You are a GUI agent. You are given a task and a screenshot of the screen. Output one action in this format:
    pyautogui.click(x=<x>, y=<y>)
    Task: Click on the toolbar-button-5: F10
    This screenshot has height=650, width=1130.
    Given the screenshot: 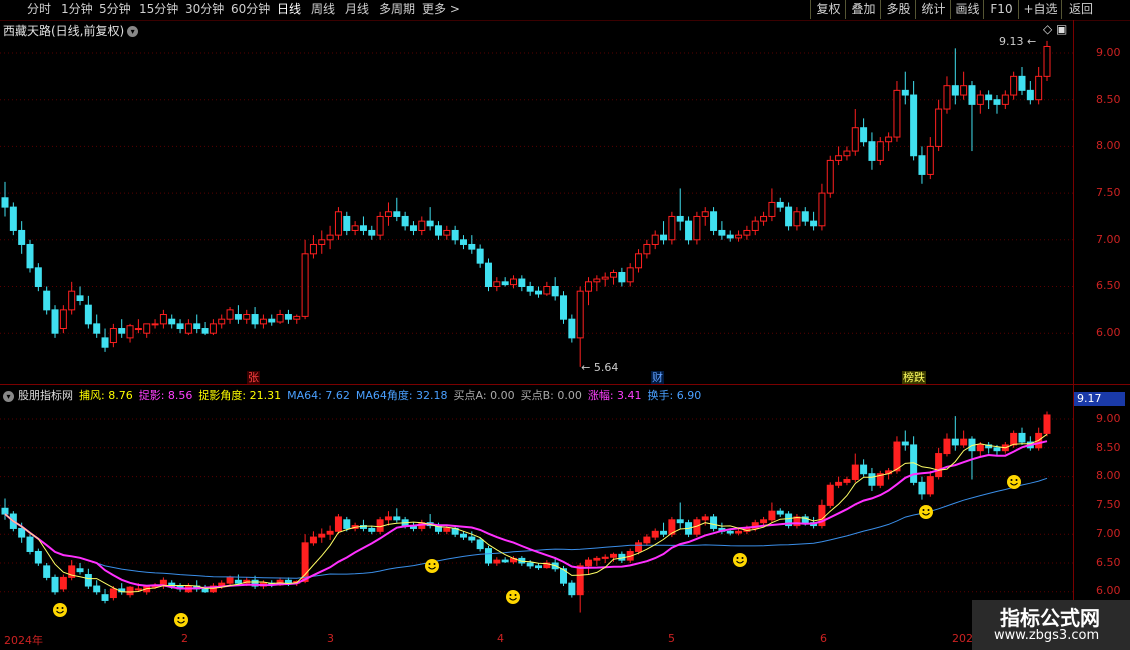 What is the action you would take?
    pyautogui.click(x=1001, y=9)
    